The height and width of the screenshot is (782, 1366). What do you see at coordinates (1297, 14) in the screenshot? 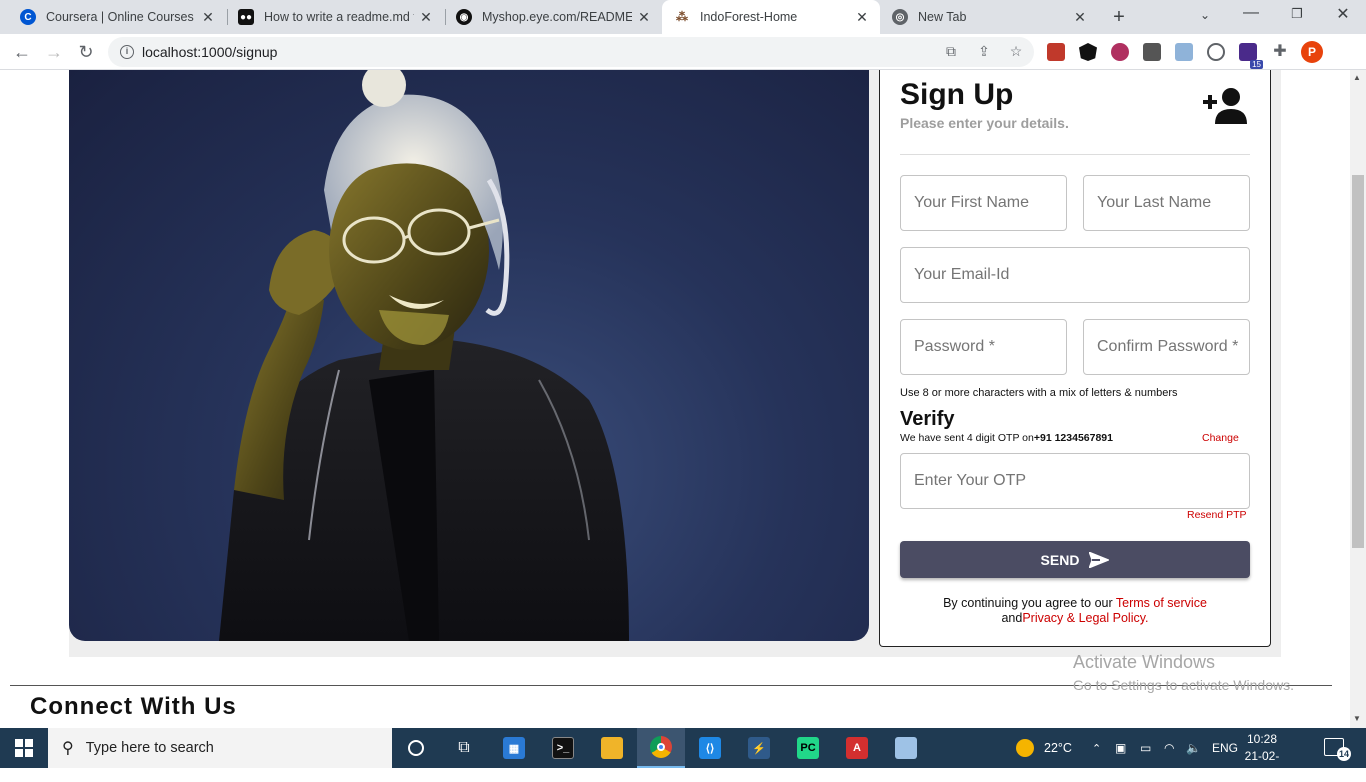
I see `restore-button: ❐` at bounding box center [1297, 14].